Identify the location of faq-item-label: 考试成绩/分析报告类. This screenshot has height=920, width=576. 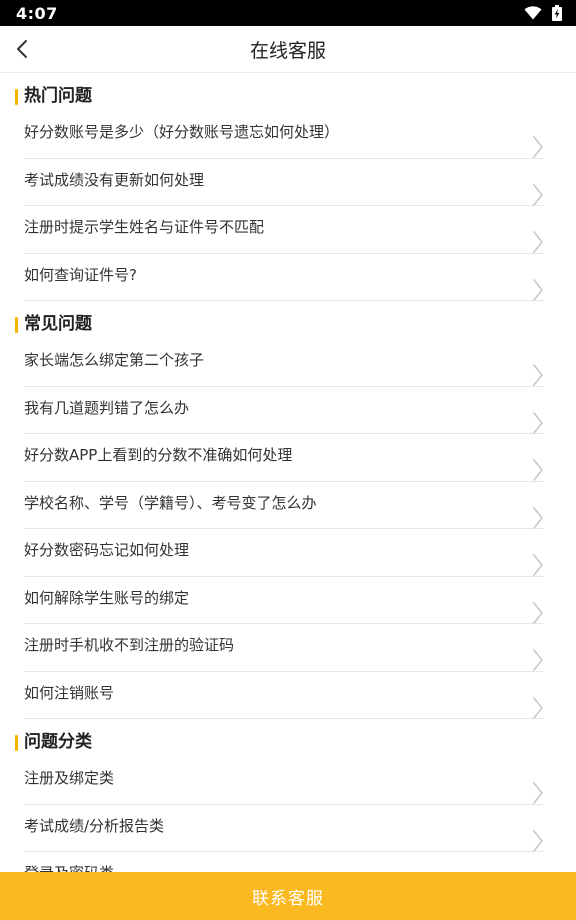
(94, 825).